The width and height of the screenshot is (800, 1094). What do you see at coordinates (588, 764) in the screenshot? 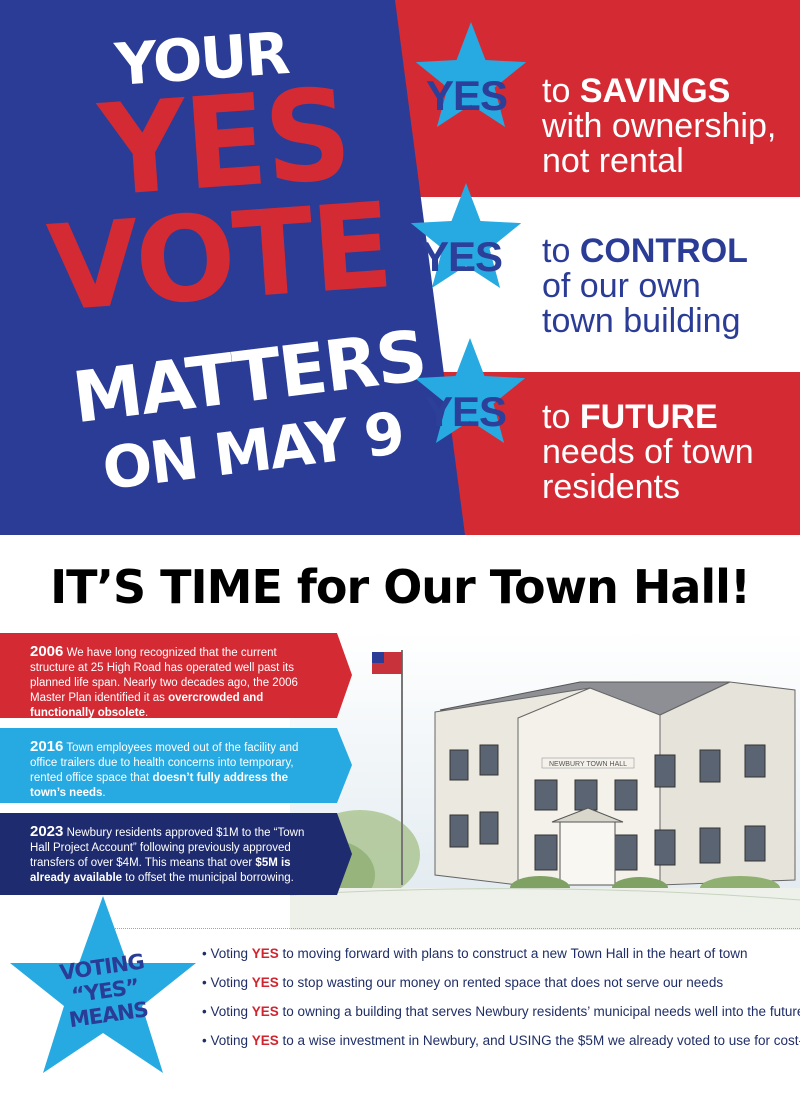
I see `town-hall-sign: NEWBURY TOWN HALL` at bounding box center [588, 764].